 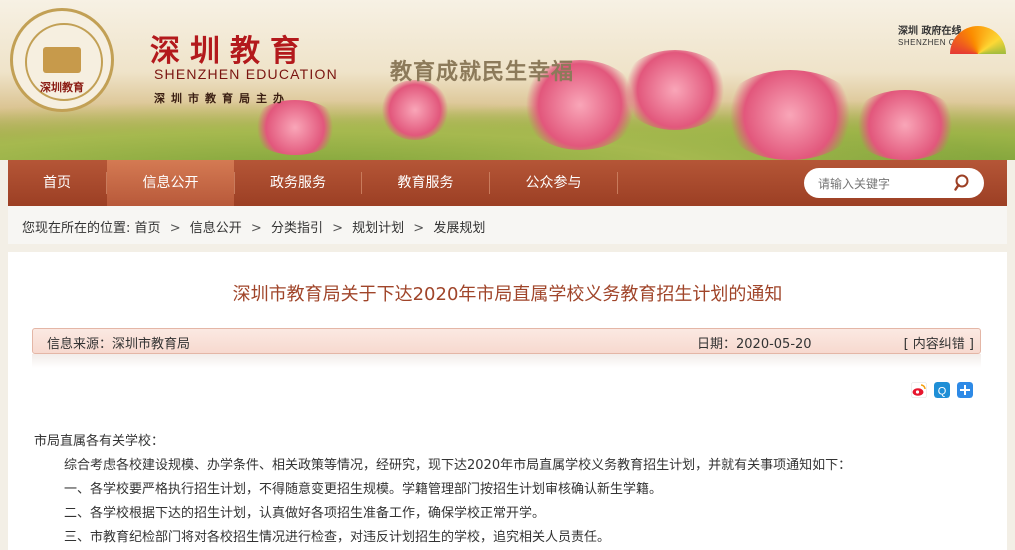 What do you see at coordinates (482, 72) in the screenshot?
I see `site-slogan: 教育成就民生幸福` at bounding box center [482, 72].